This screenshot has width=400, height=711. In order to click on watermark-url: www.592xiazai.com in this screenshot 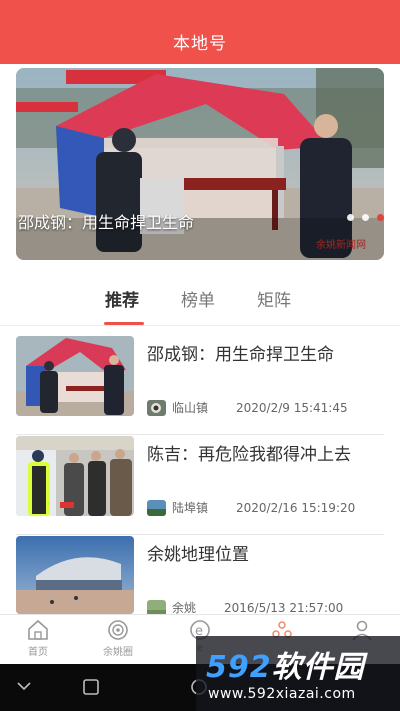, I will do `click(282, 694)`.